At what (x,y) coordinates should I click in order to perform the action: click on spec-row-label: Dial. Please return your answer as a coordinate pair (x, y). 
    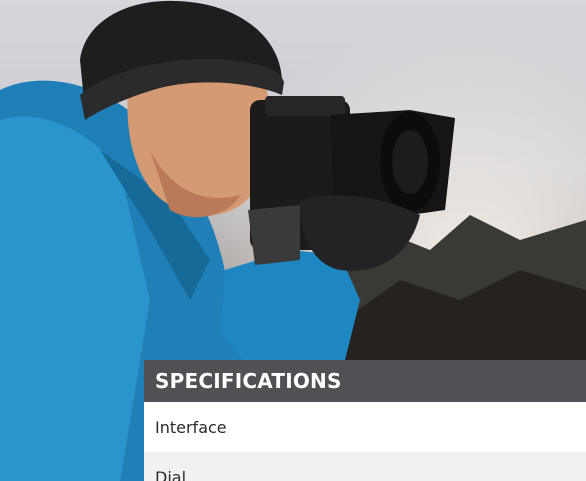
    Looking at the image, I should click on (171, 474).